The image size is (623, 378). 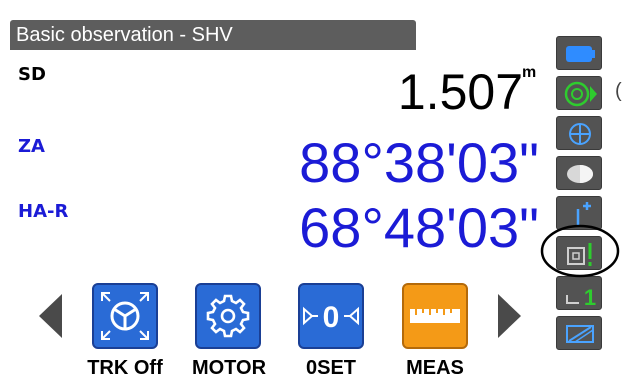 I want to click on laser-plummet-icon, so click(x=580, y=134).